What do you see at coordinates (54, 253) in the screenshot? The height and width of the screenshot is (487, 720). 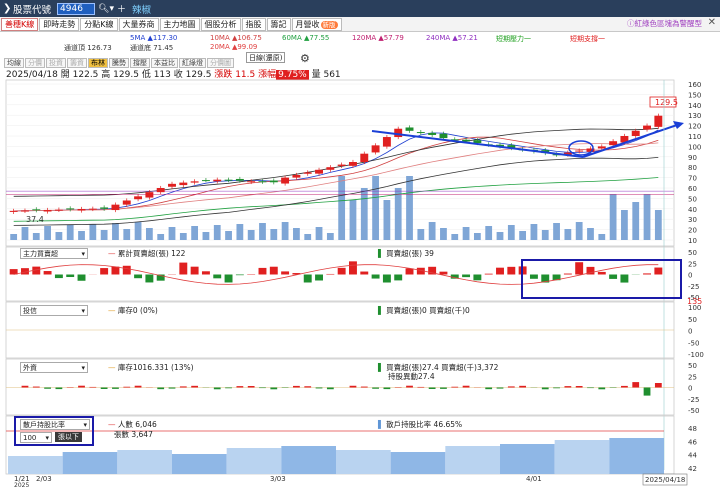 I see `main-force-select: 主力買賣超` at bounding box center [54, 253].